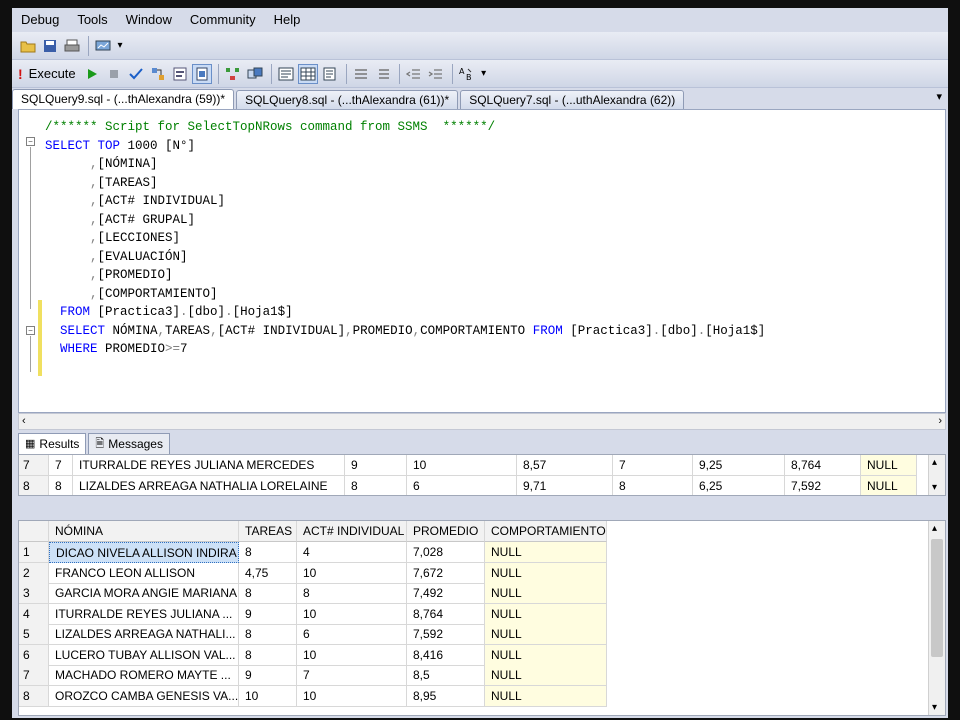 The width and height of the screenshot is (960, 720). Describe the element at coordinates (255, 74) in the screenshot. I see `client-statistics-icon` at that location.